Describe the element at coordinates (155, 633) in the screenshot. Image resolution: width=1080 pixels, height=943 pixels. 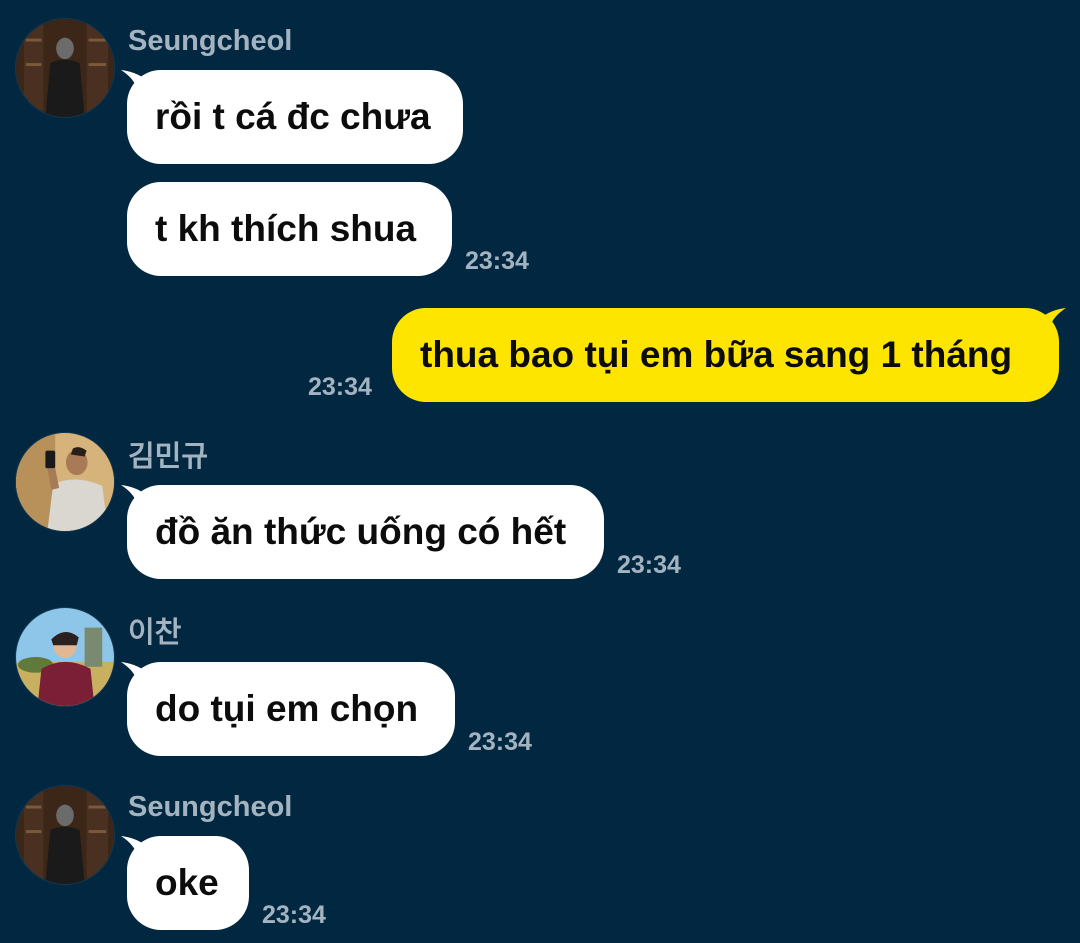
I see `sender-name: 이찬` at that location.